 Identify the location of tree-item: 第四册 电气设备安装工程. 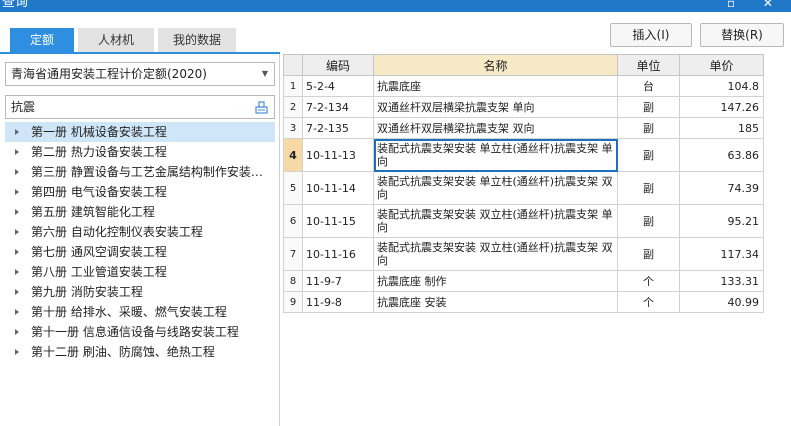
(140, 192).